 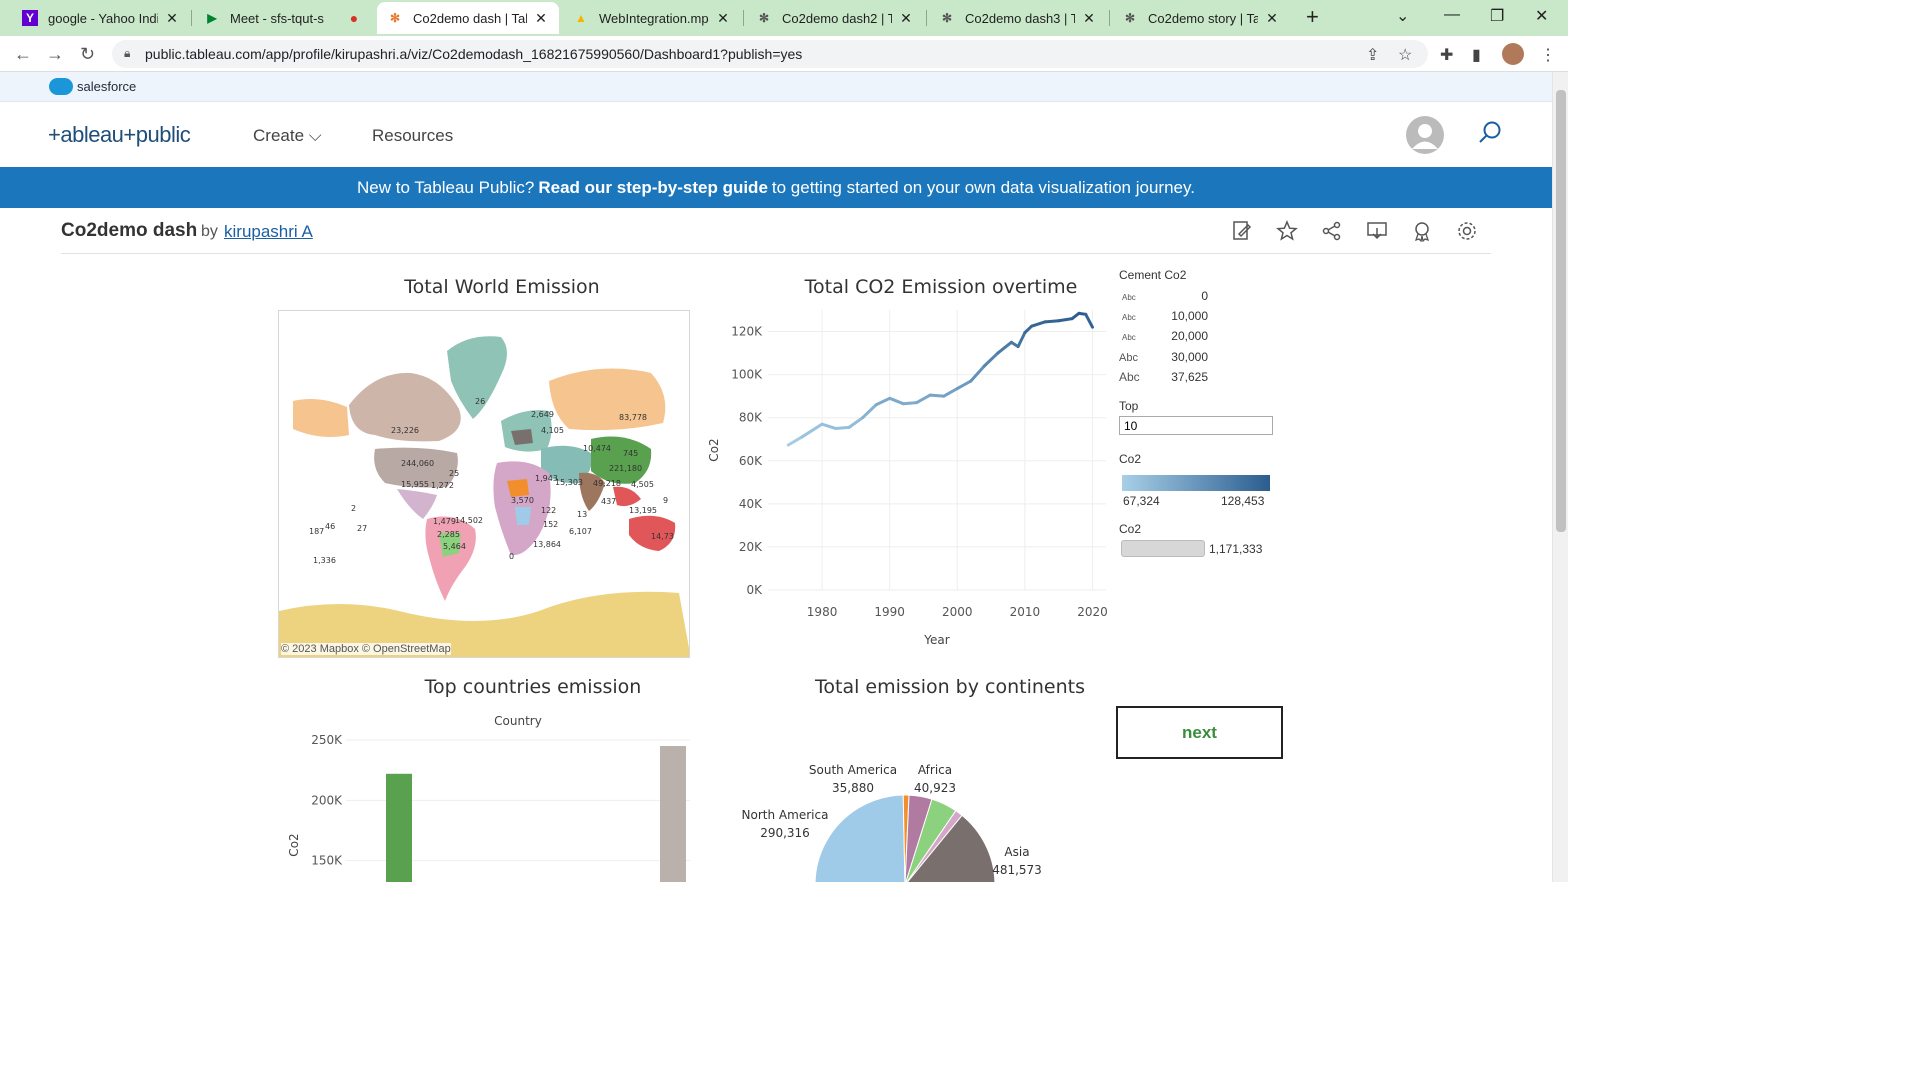 What do you see at coordinates (1467, 231) in the screenshot?
I see `settings-gear-icon` at bounding box center [1467, 231].